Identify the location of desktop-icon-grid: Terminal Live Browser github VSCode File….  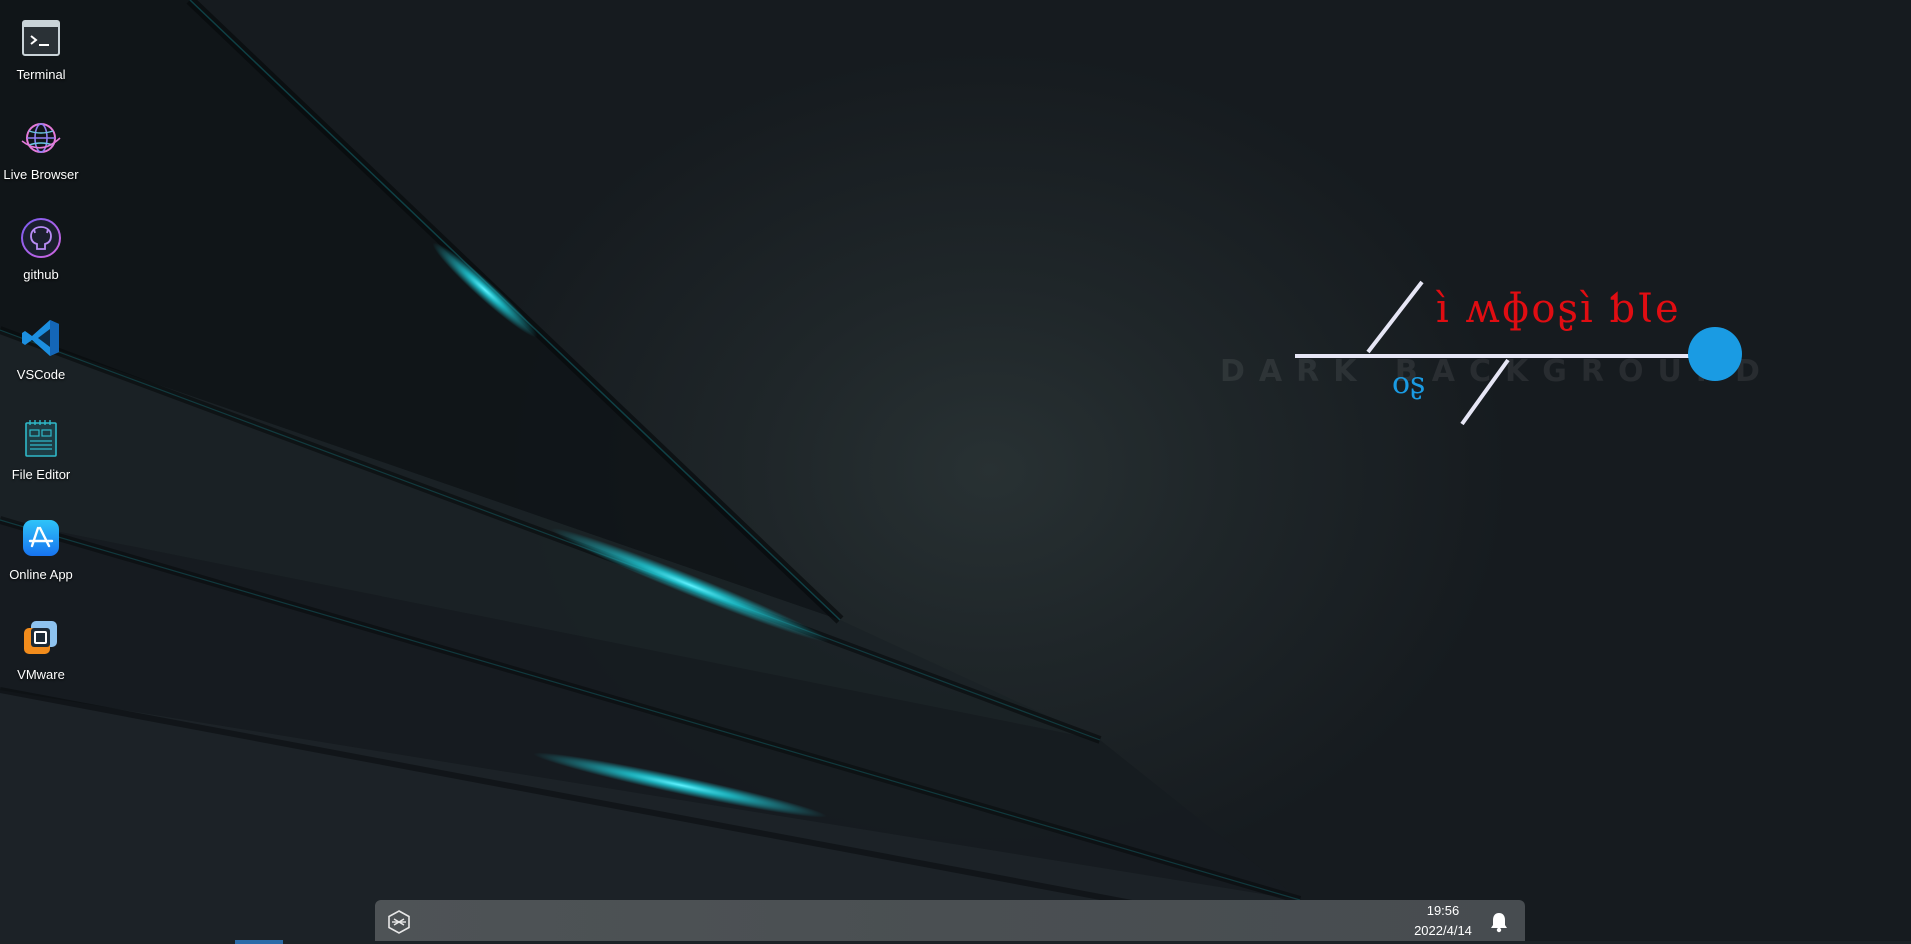
(41, 364).